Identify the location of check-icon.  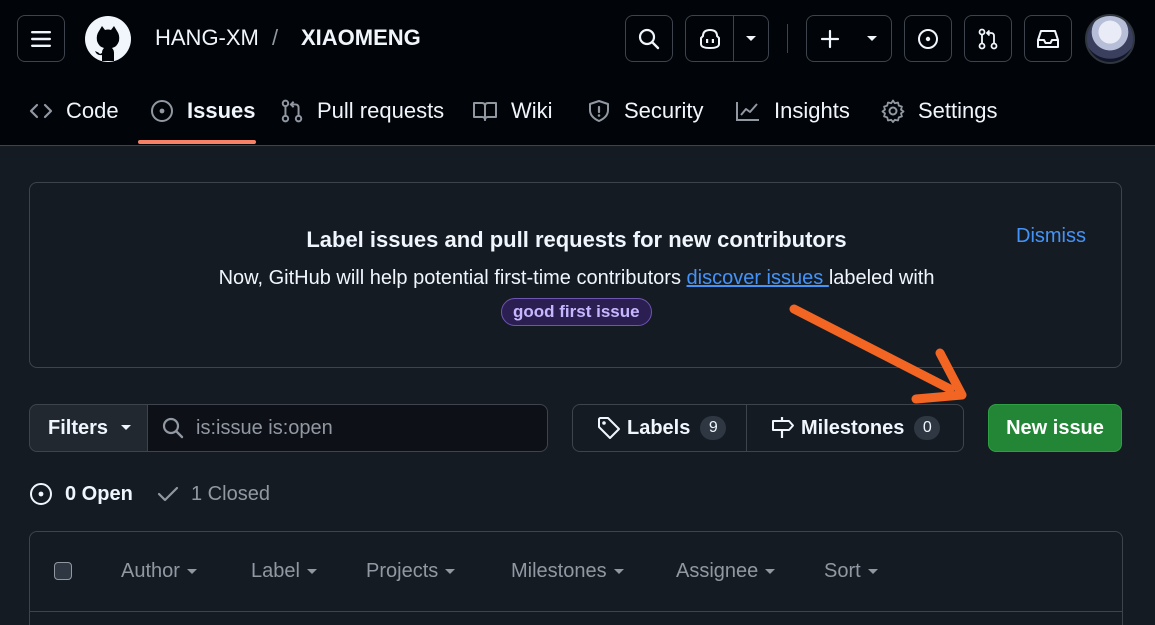
(168, 494).